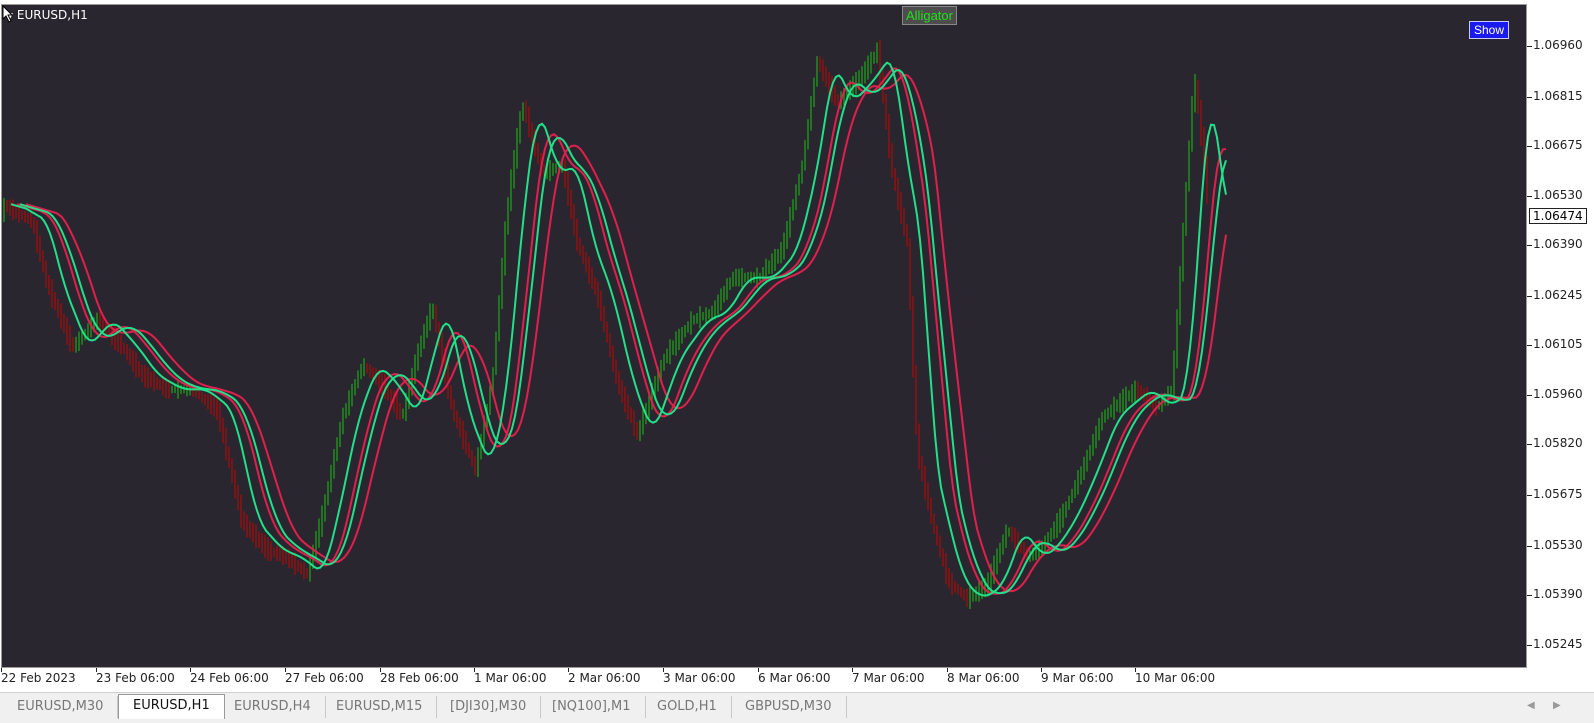  What do you see at coordinates (604, 678) in the screenshot?
I see `time-label: 2 Mar 06:00` at bounding box center [604, 678].